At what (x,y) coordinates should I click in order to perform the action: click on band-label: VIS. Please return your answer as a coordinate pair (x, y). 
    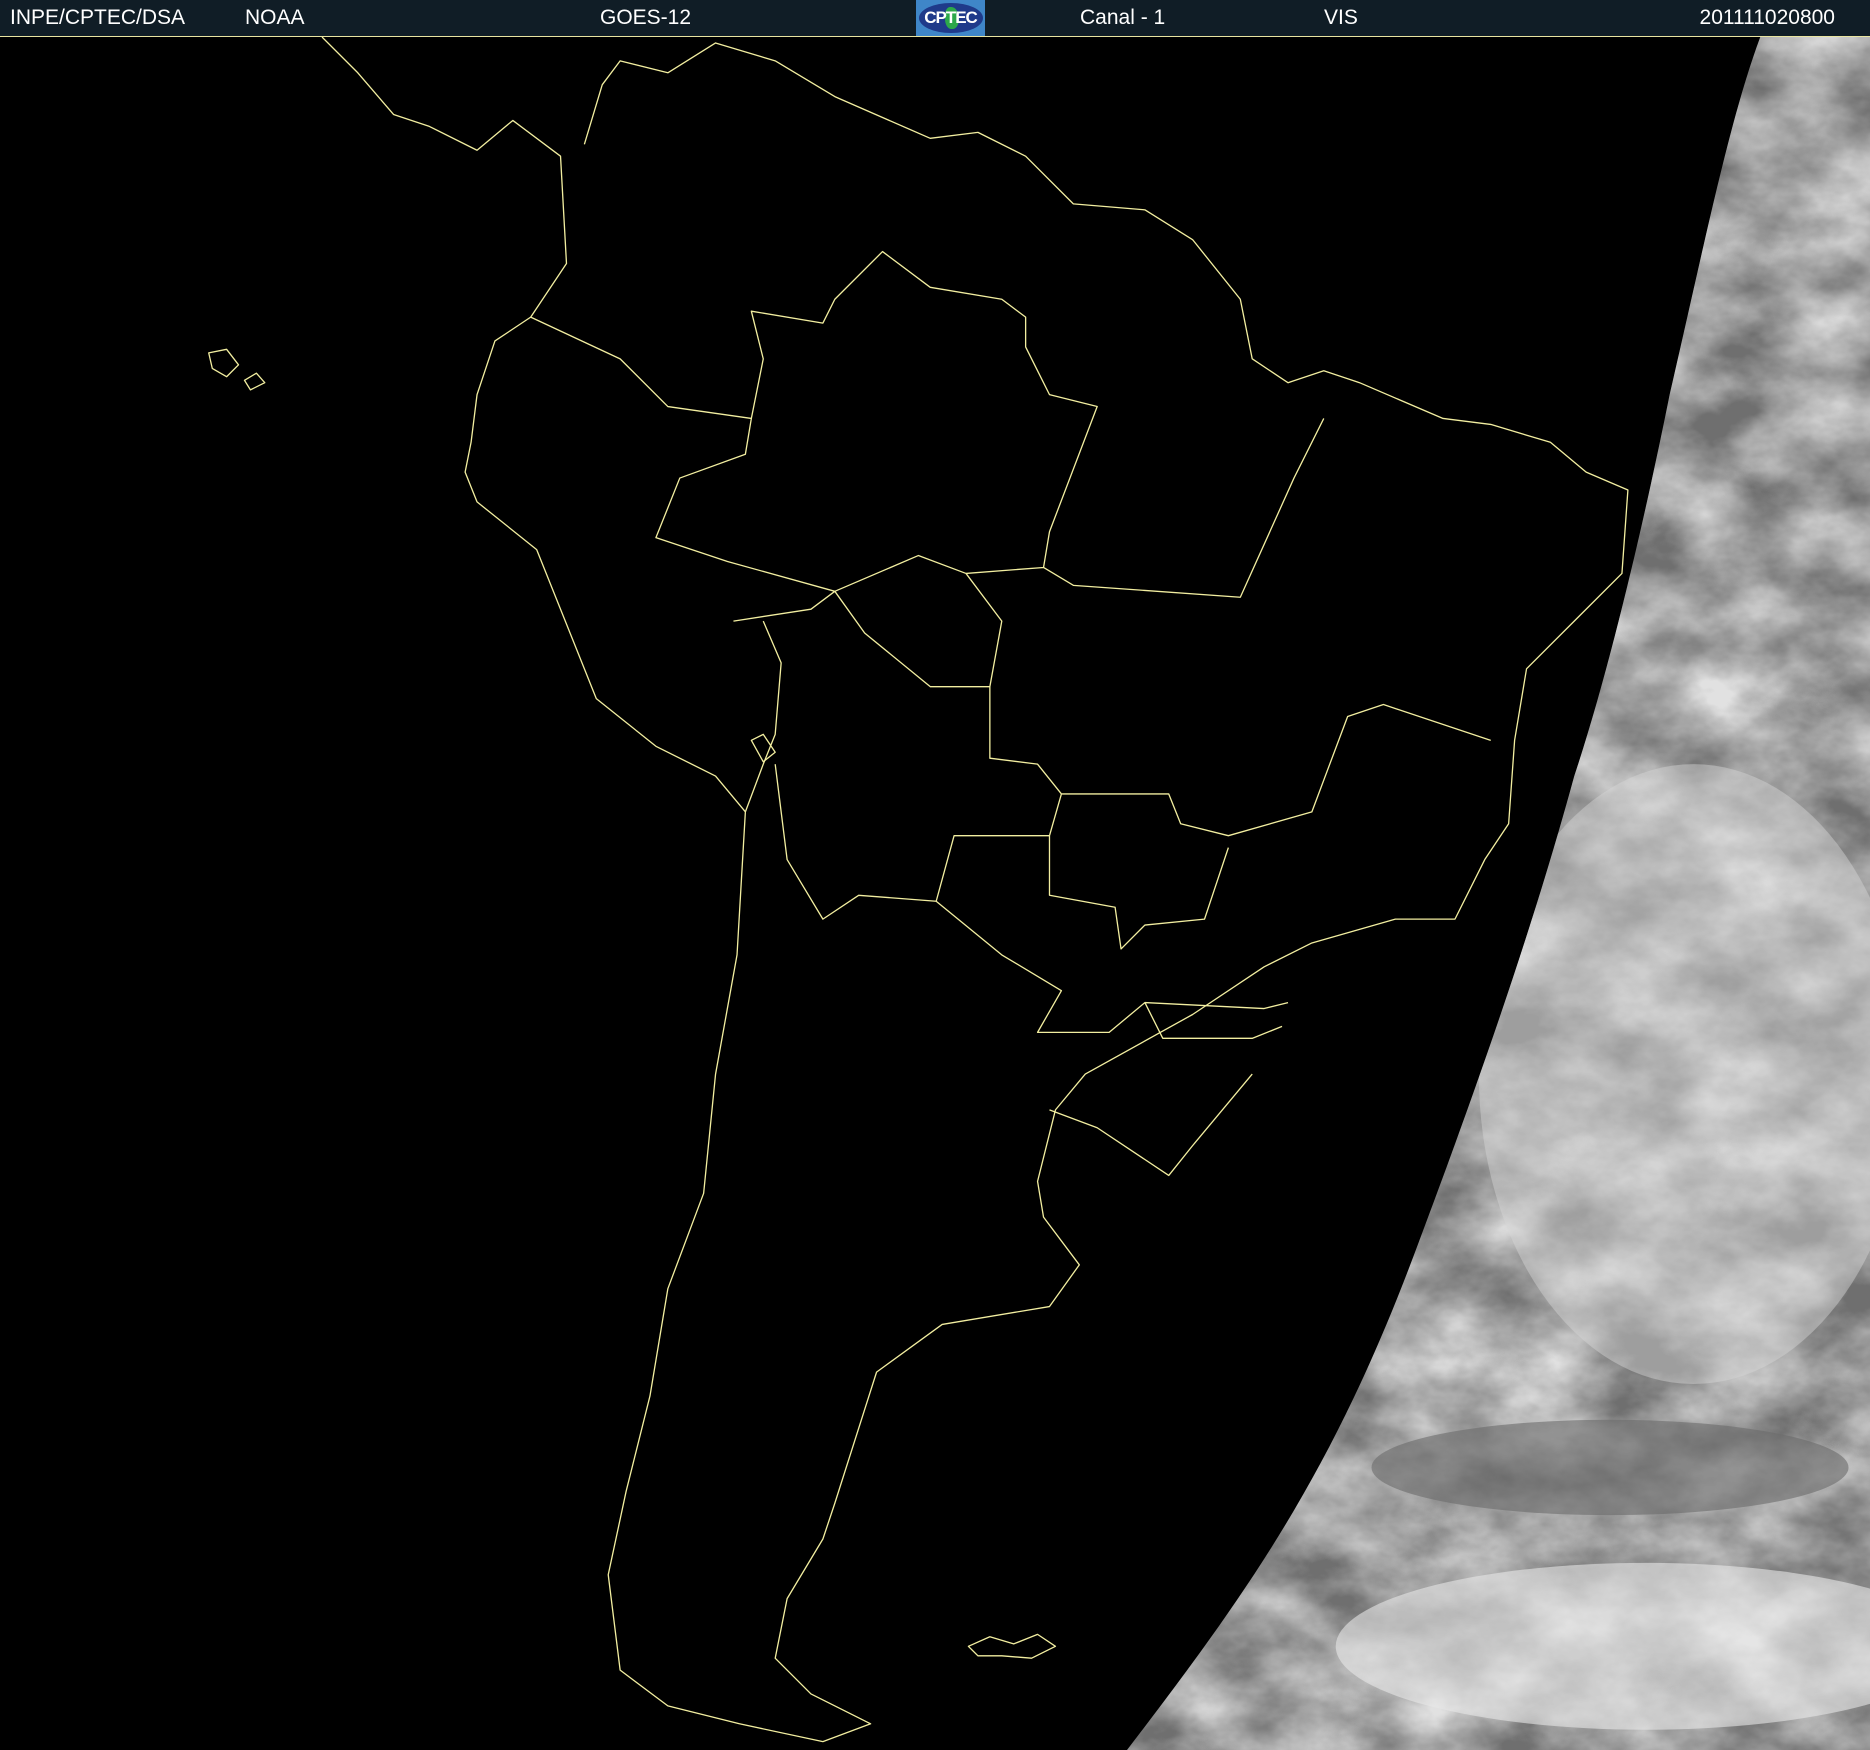
    Looking at the image, I should click on (1341, 17).